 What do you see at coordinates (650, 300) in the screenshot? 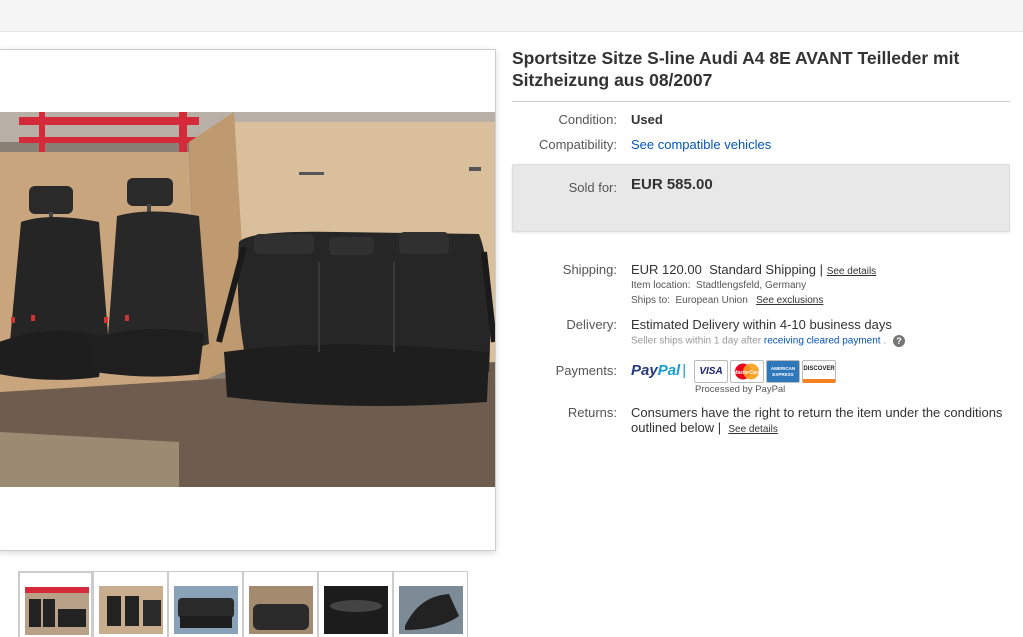
I see `ships-to-label: Ships to:` at bounding box center [650, 300].